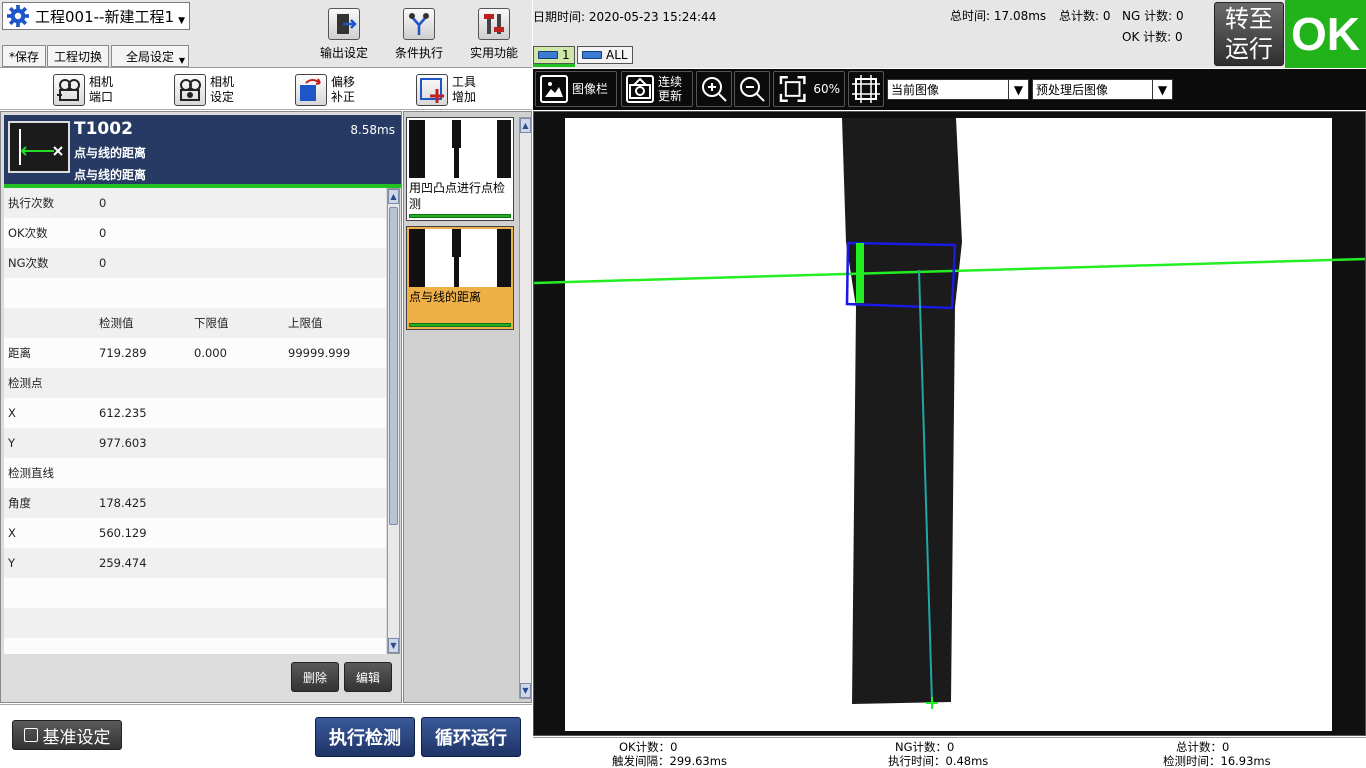  I want to click on flow-scrollbar: ▲ ▼, so click(525, 408).